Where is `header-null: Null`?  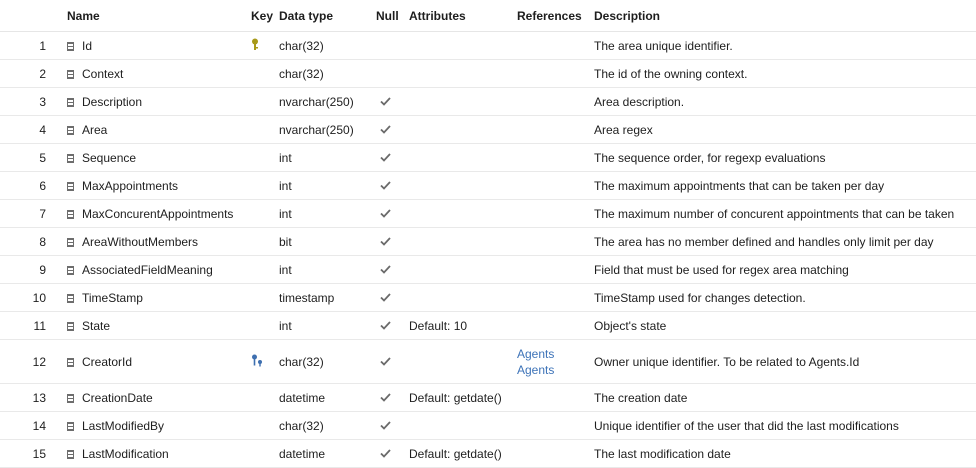
header-null: Null is located at coordinates (388, 16).